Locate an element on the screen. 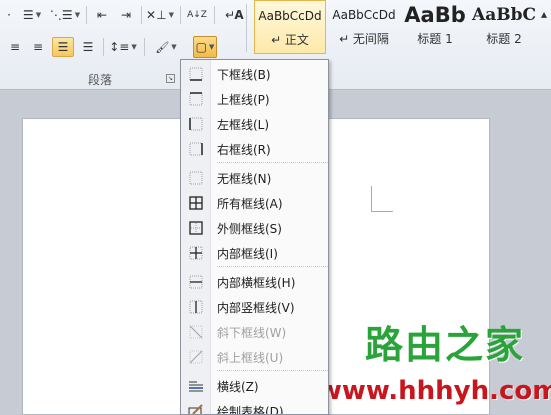 The width and height of the screenshot is (551, 415). menu-item-label: 绘制表格(D) is located at coordinates (250, 409).